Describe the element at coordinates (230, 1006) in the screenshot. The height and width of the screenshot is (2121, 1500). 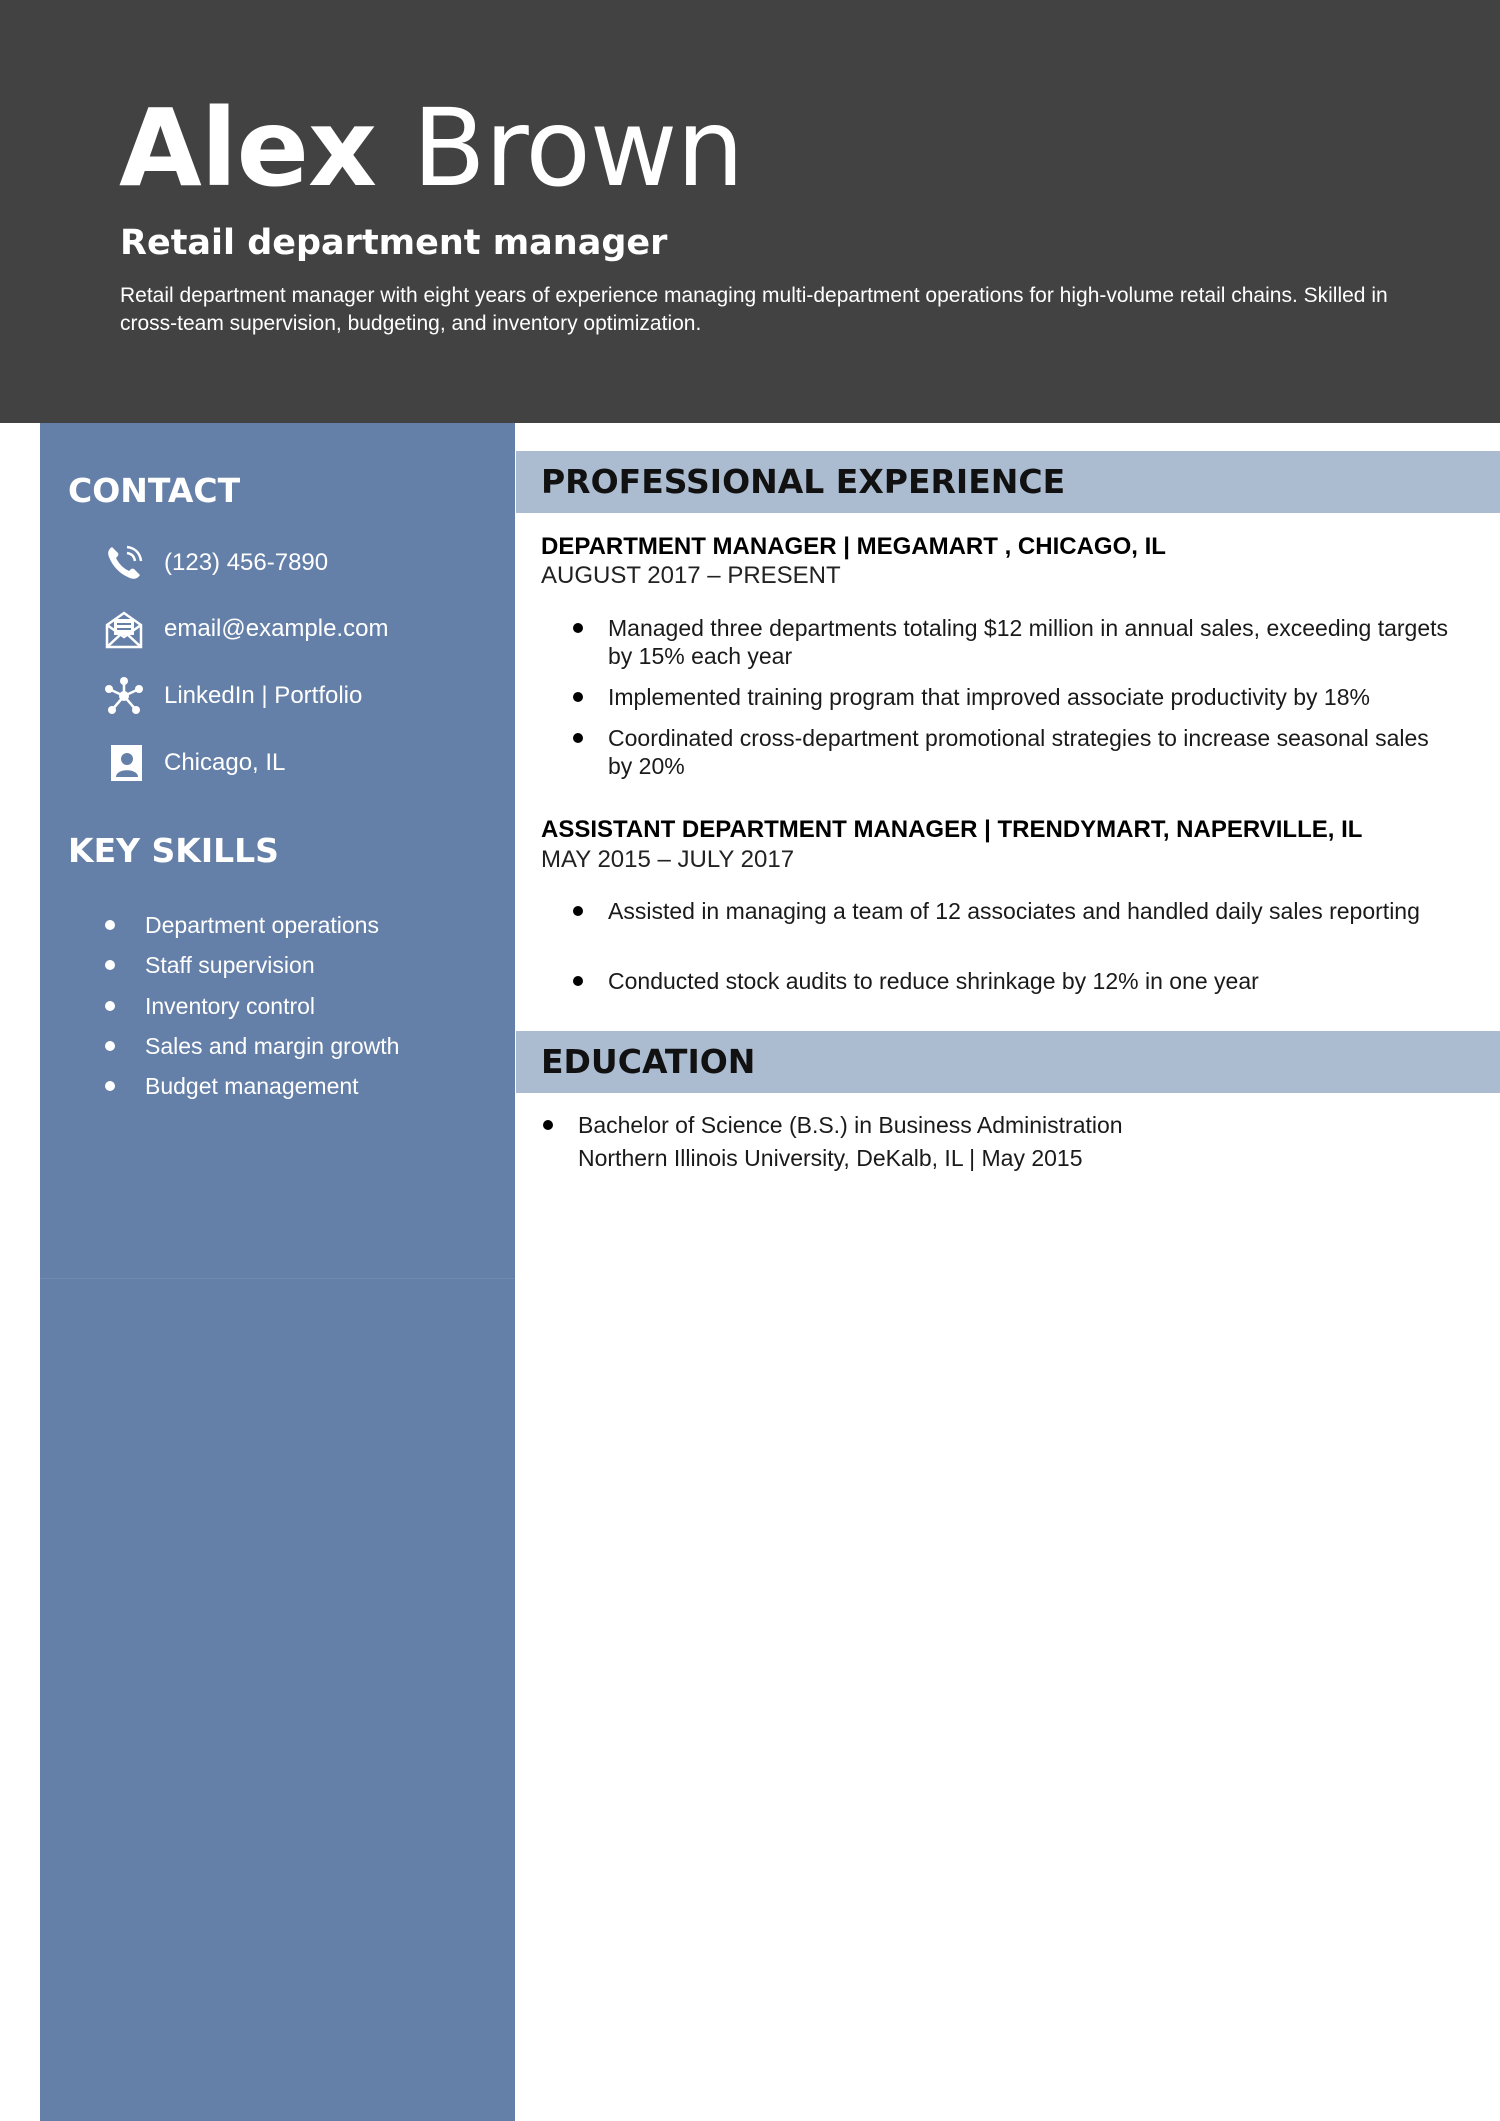
I see `skill-text: Inventory control` at that location.